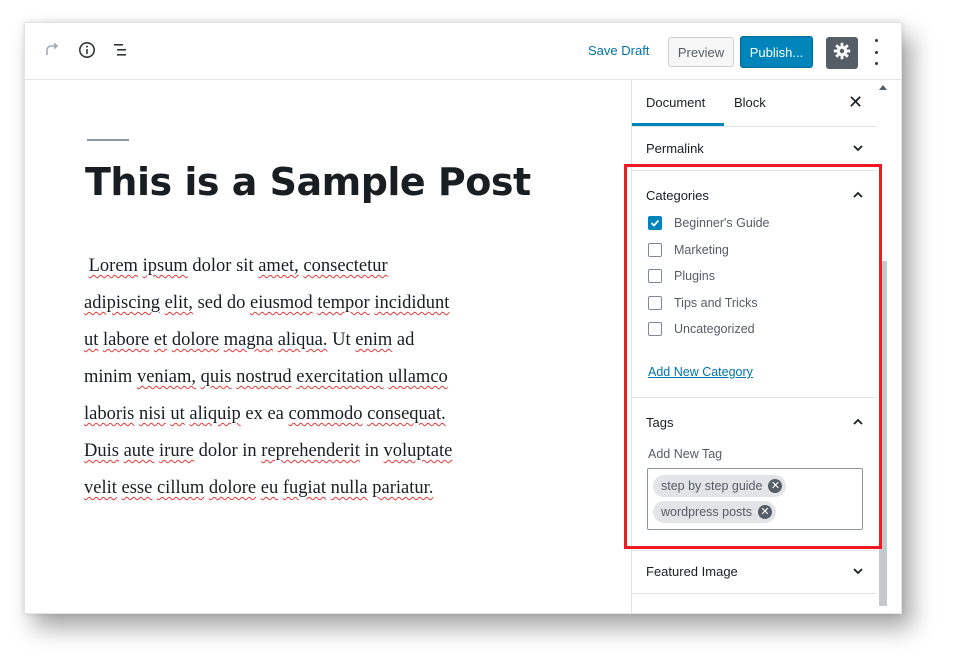 The image size is (953, 666). Describe the element at coordinates (108, 377) in the screenshot. I see `body-word: minim` at that location.